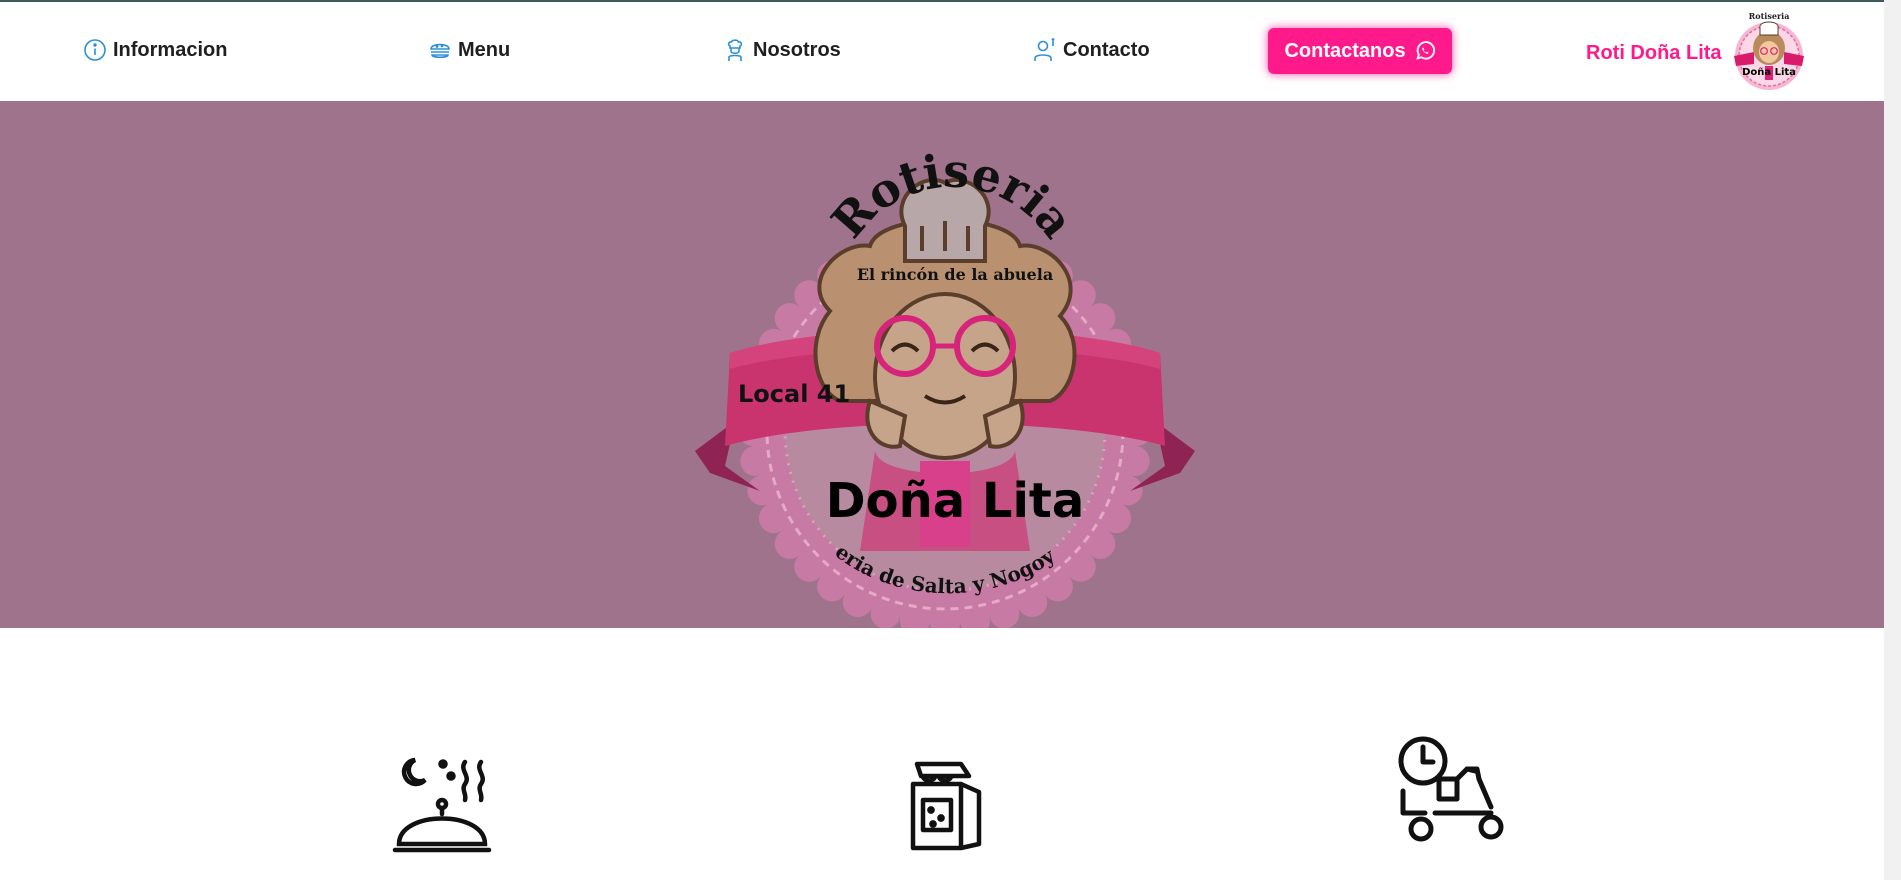 Image resolution: width=1901 pixels, height=880 pixels. What do you see at coordinates (1450, 874) in the screenshot?
I see `feature-caption-cutoff` at bounding box center [1450, 874].